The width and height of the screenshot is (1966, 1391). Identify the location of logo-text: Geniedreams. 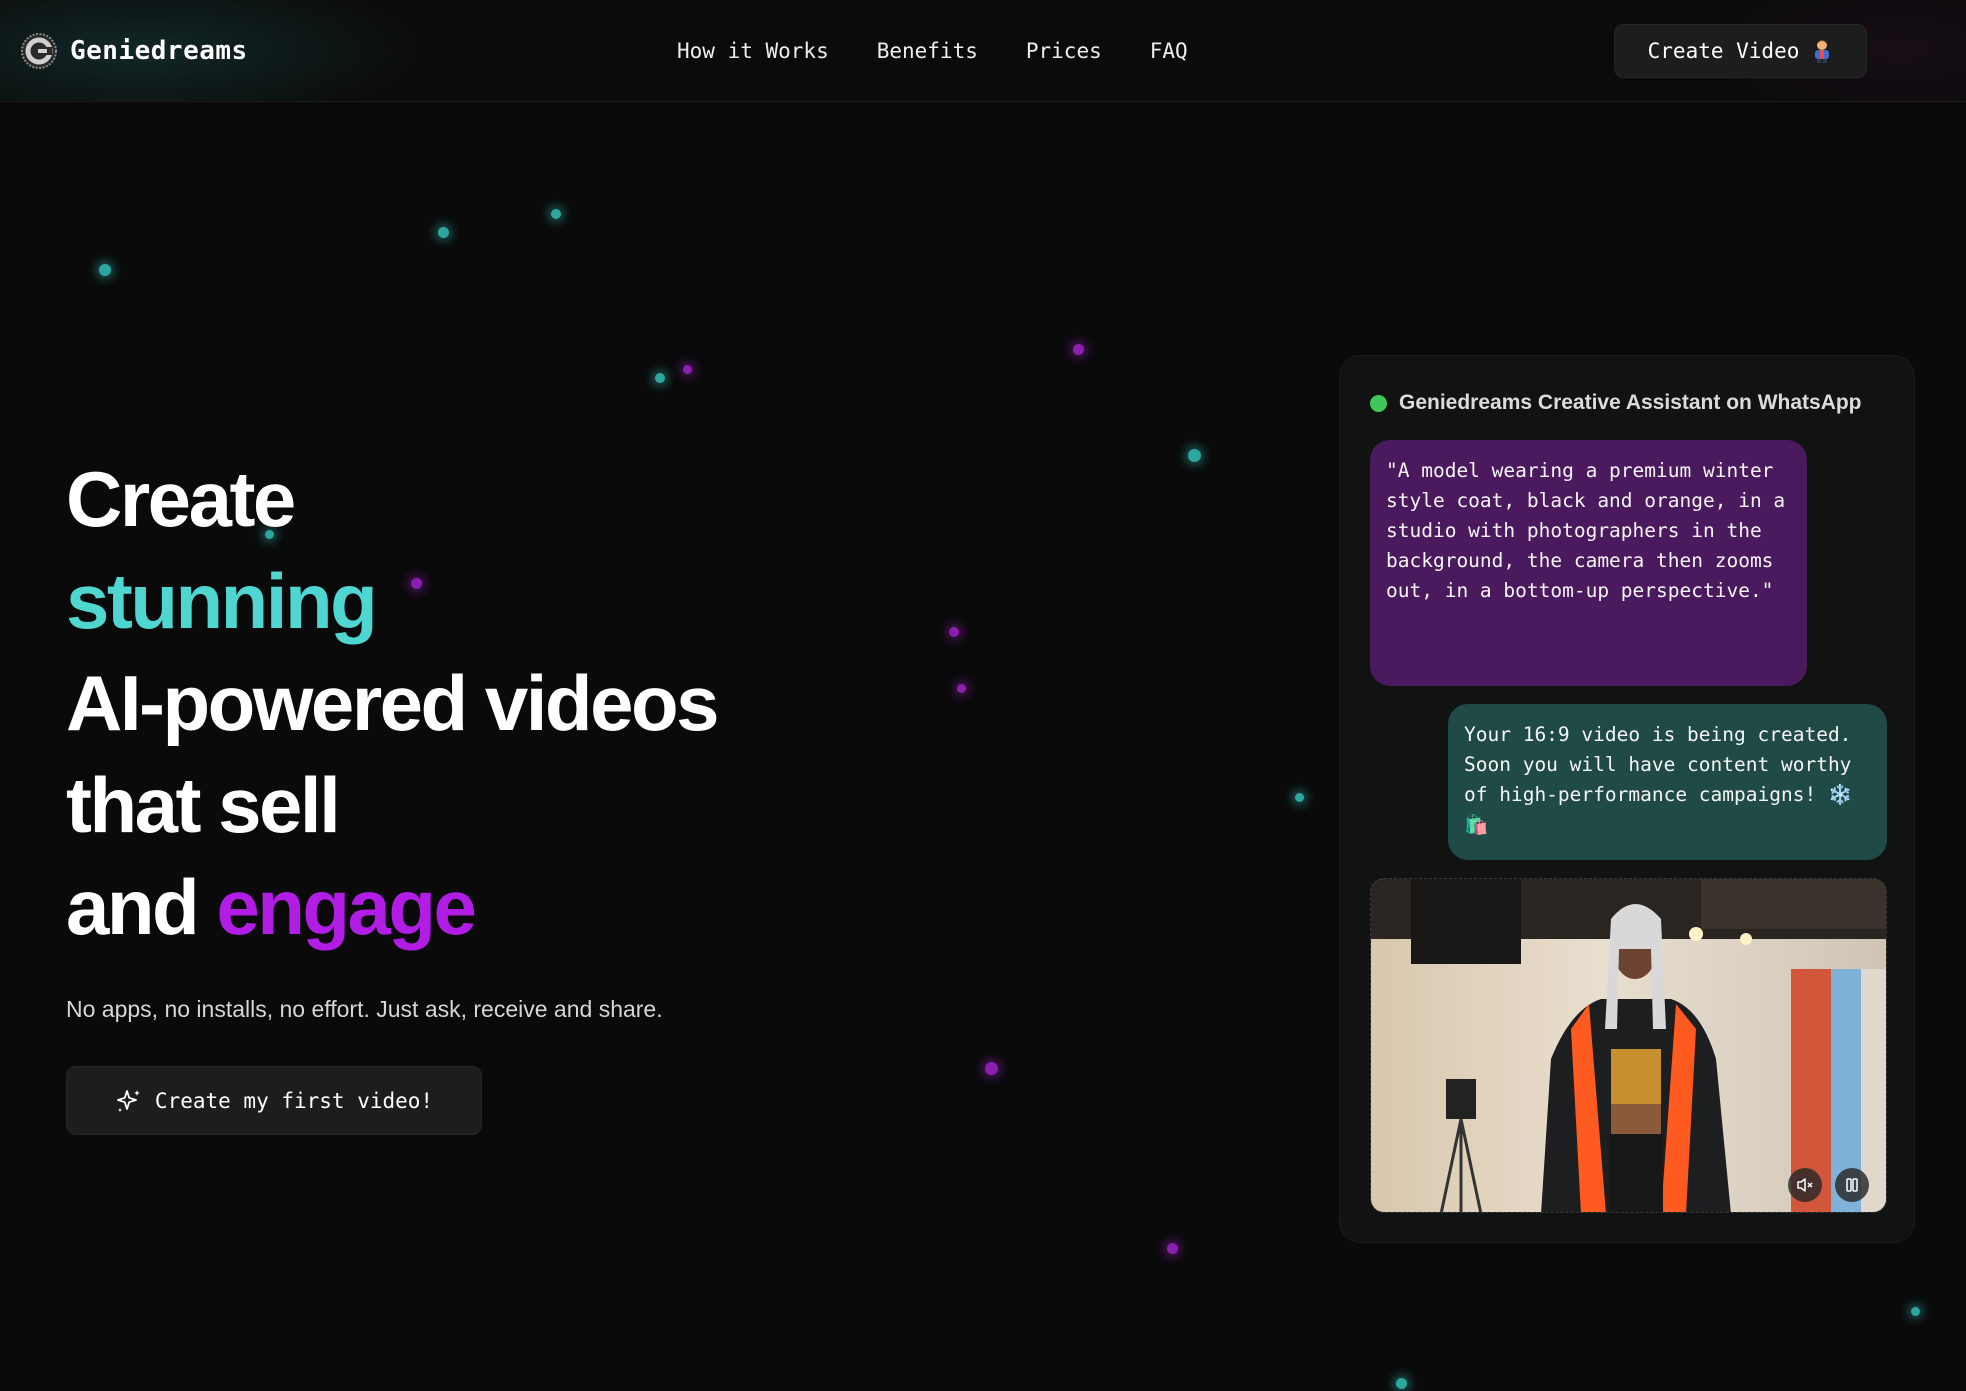
(159, 51).